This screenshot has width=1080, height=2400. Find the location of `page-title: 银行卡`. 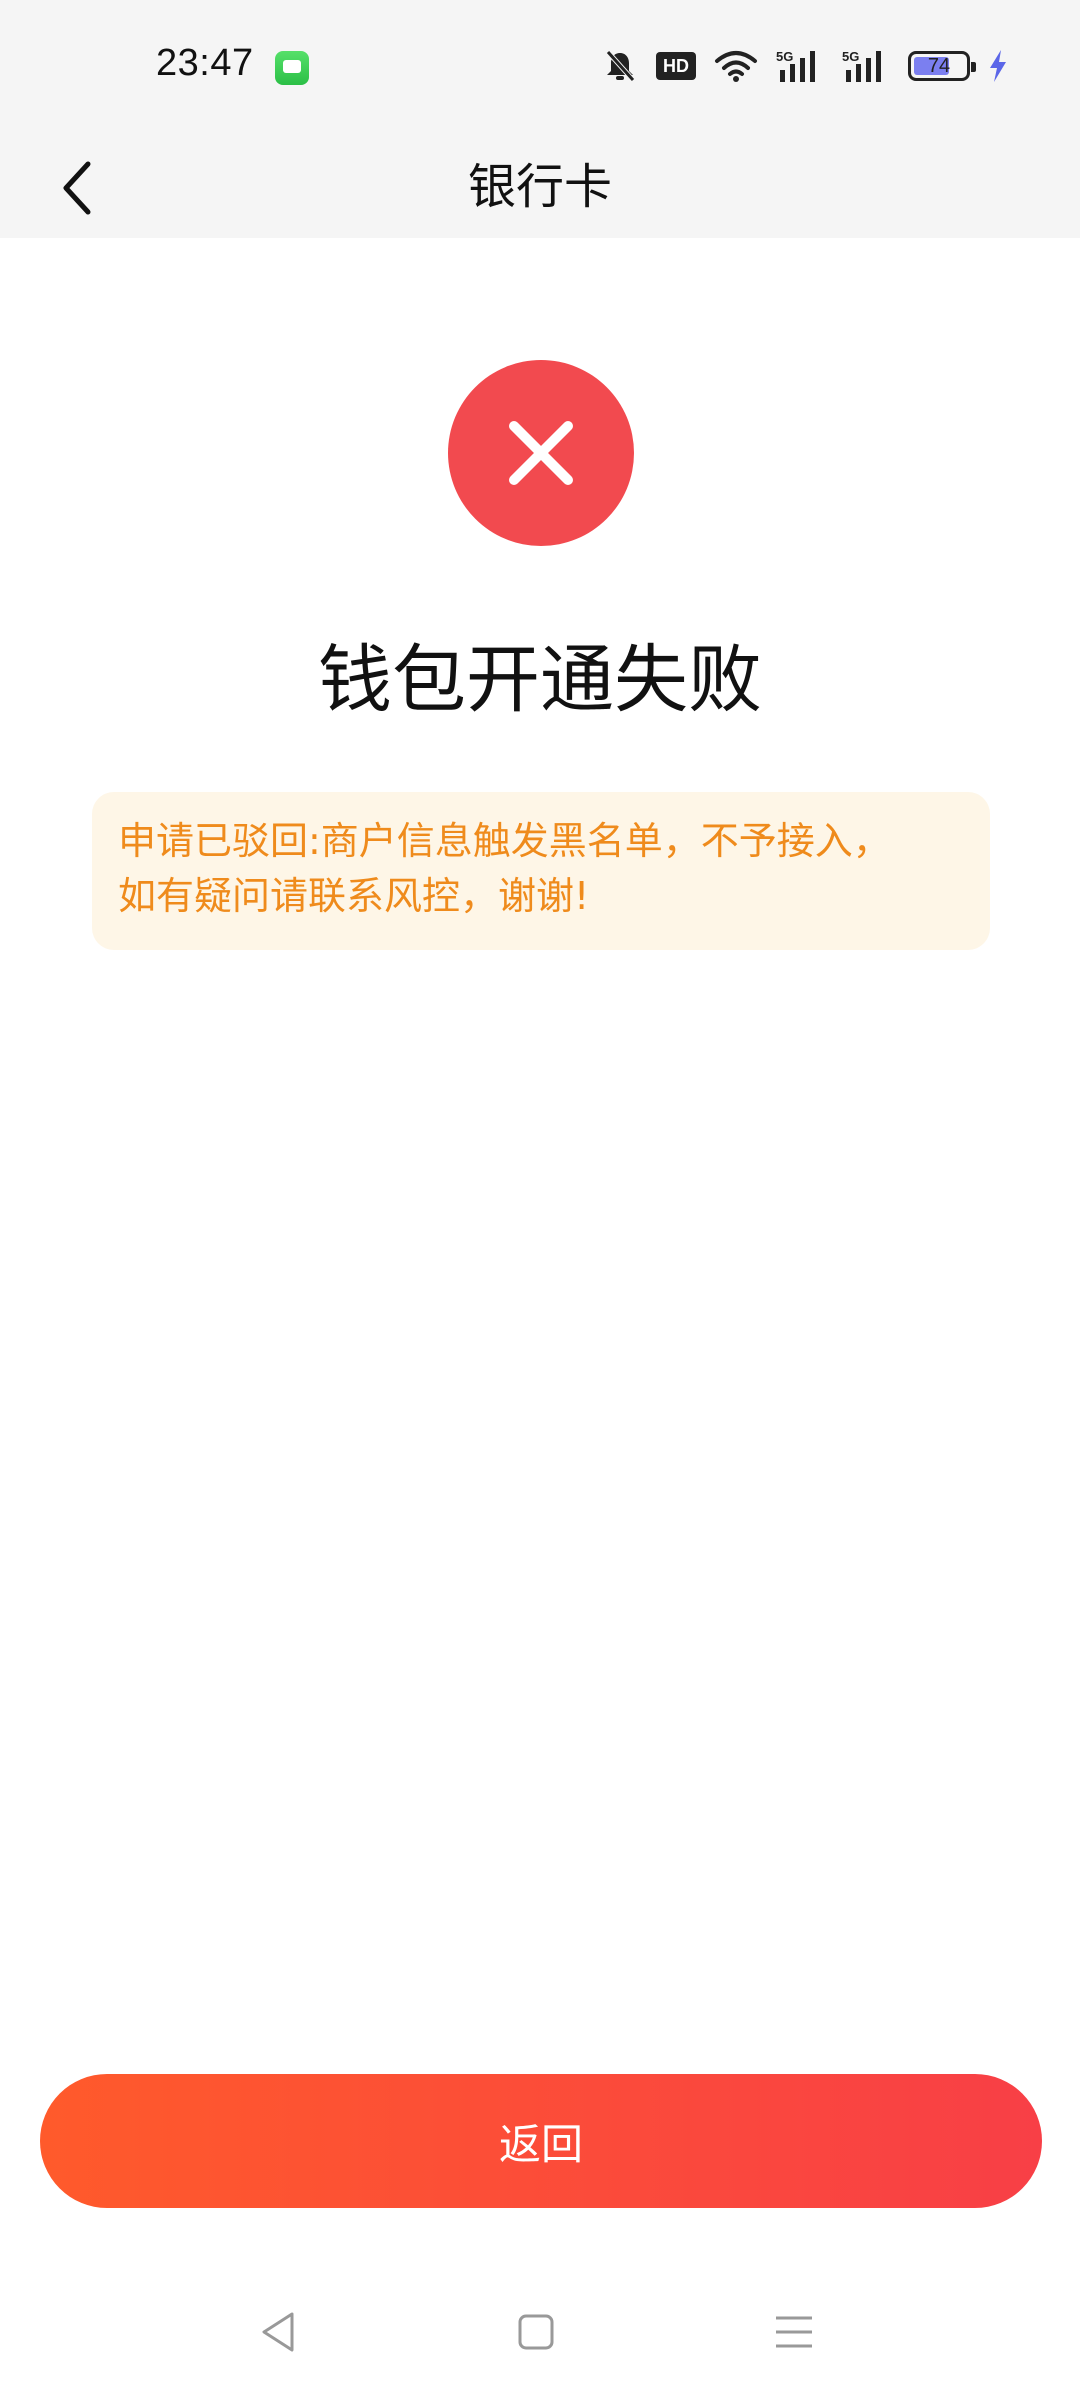

page-title: 银行卡 is located at coordinates (539, 187).